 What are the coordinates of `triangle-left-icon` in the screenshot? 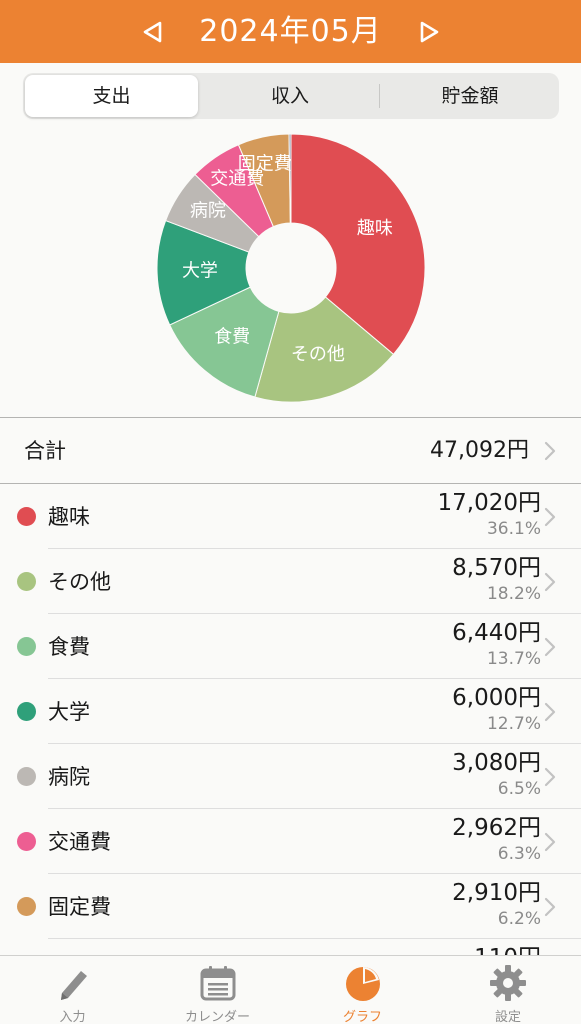 It's located at (152, 31).